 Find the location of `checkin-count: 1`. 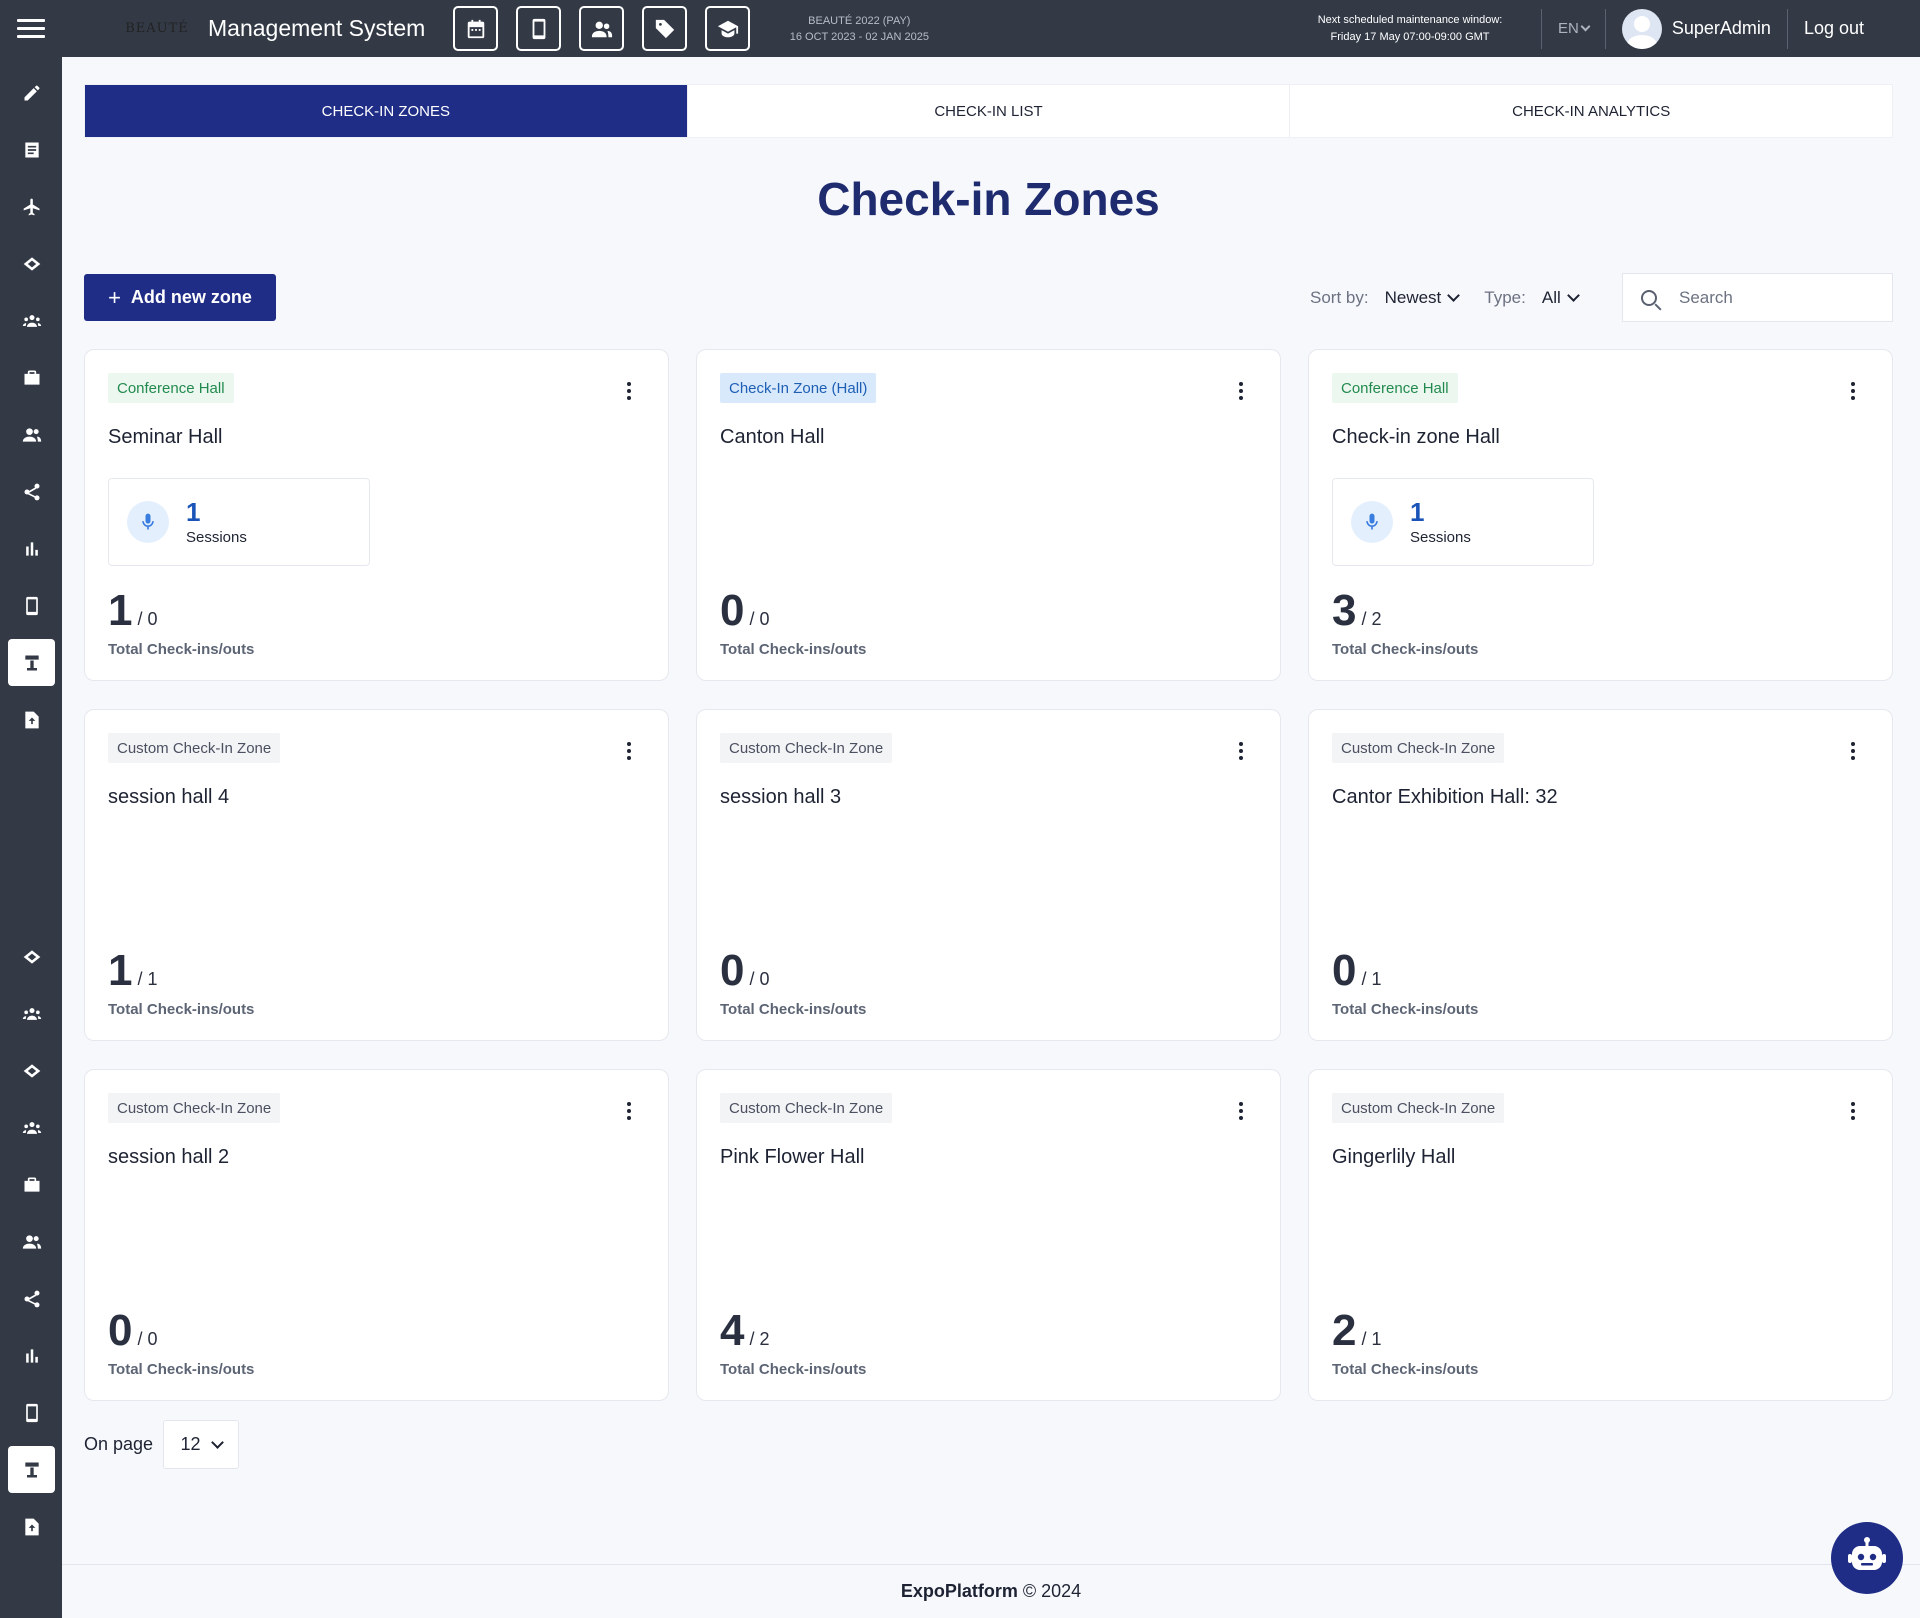

checkin-count: 1 is located at coordinates (120, 970).